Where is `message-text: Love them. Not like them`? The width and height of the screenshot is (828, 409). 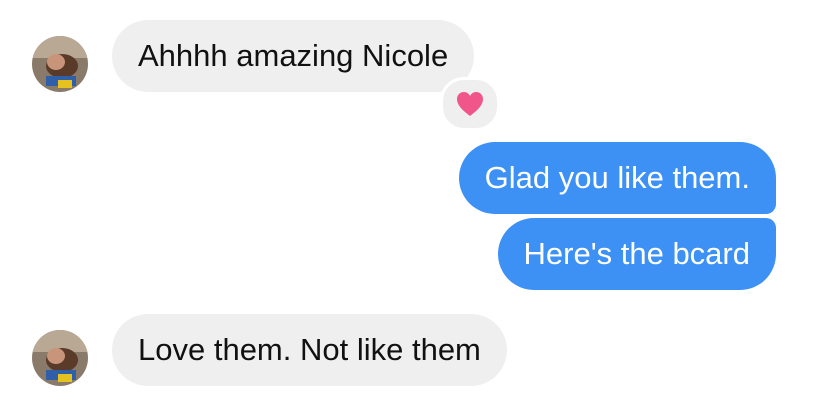 message-text: Love them. Not like them is located at coordinates (309, 349).